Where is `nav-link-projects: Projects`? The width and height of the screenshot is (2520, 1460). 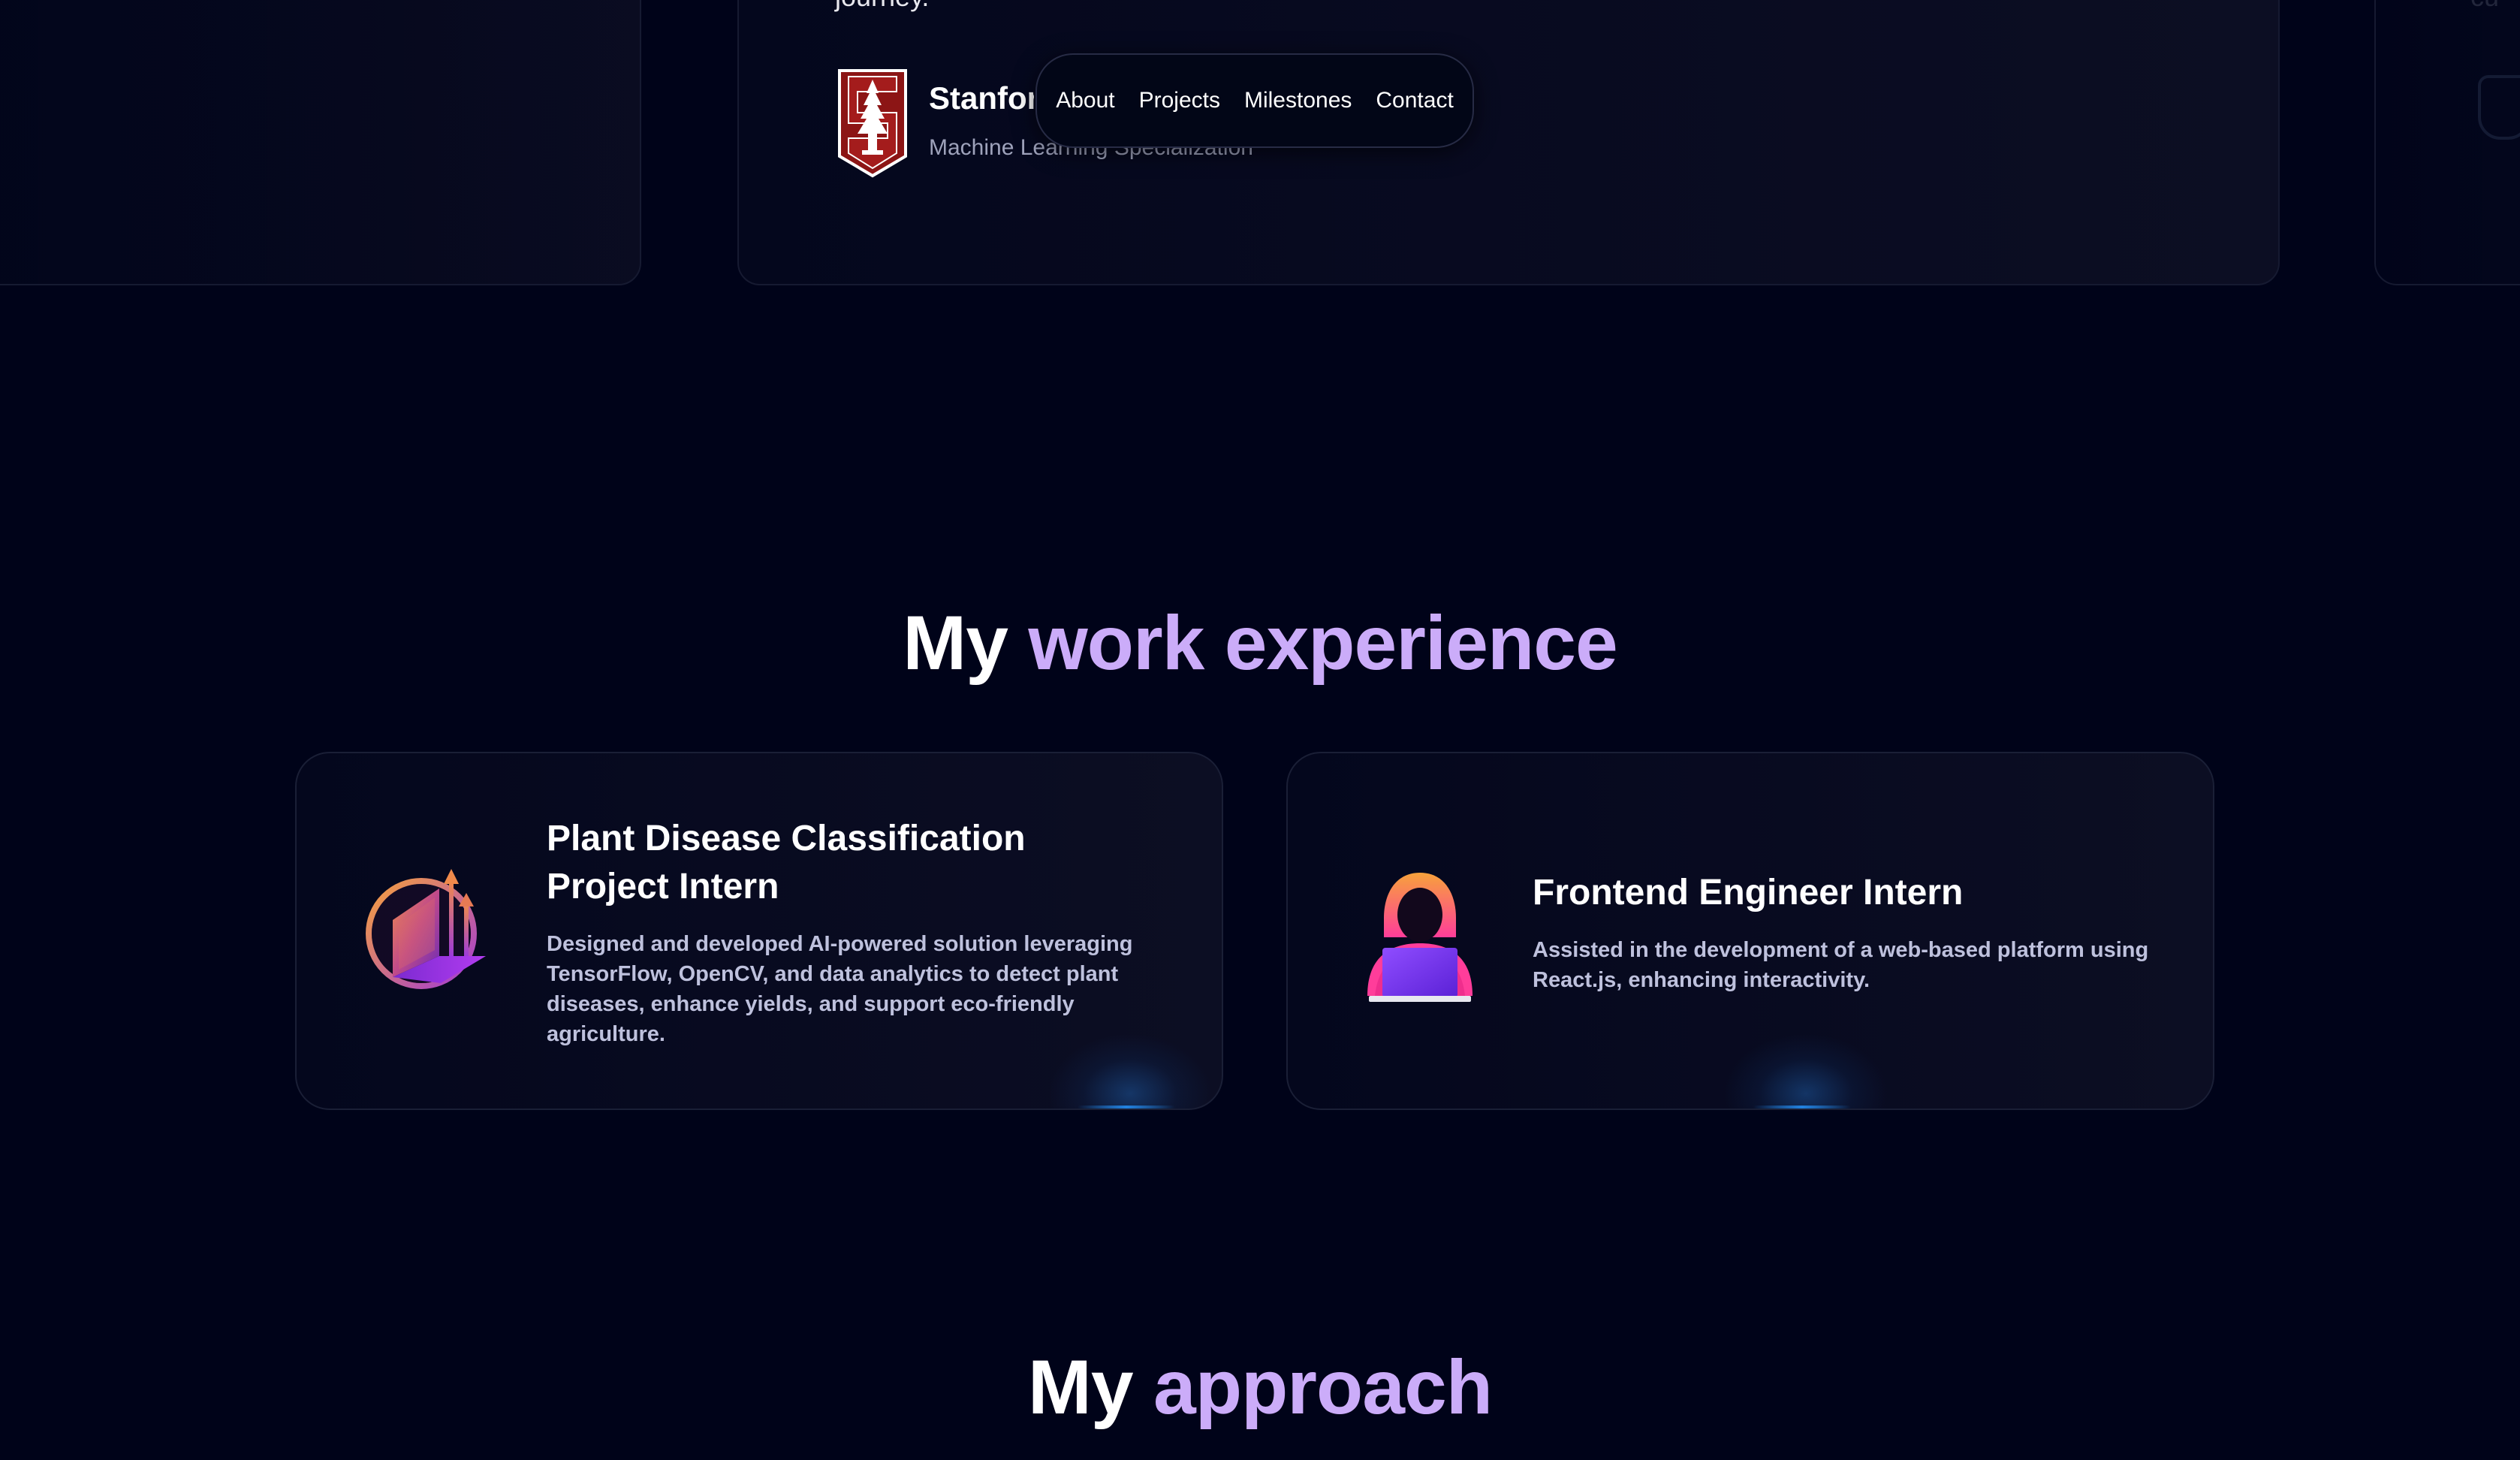
nav-link-projects: Projects is located at coordinates (1179, 100).